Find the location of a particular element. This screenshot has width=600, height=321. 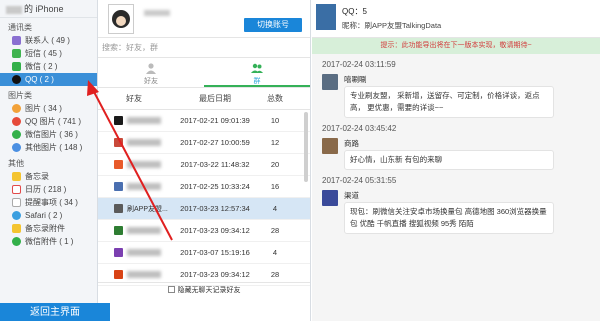

message-time: 2017-02-24 03:11:59 is located at coordinates (359, 64).